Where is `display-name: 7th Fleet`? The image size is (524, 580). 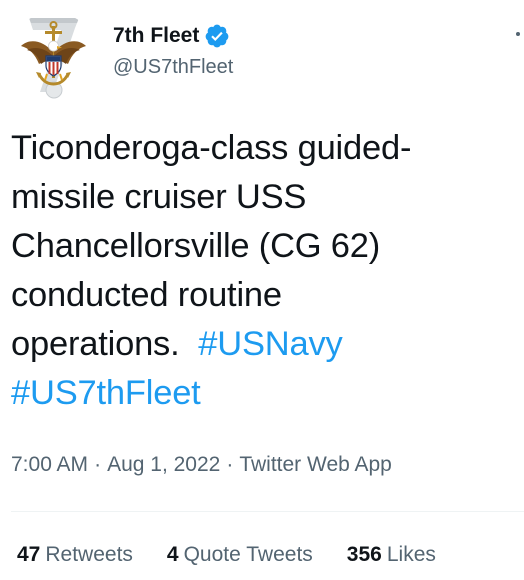
display-name: 7th Fleet is located at coordinates (156, 36).